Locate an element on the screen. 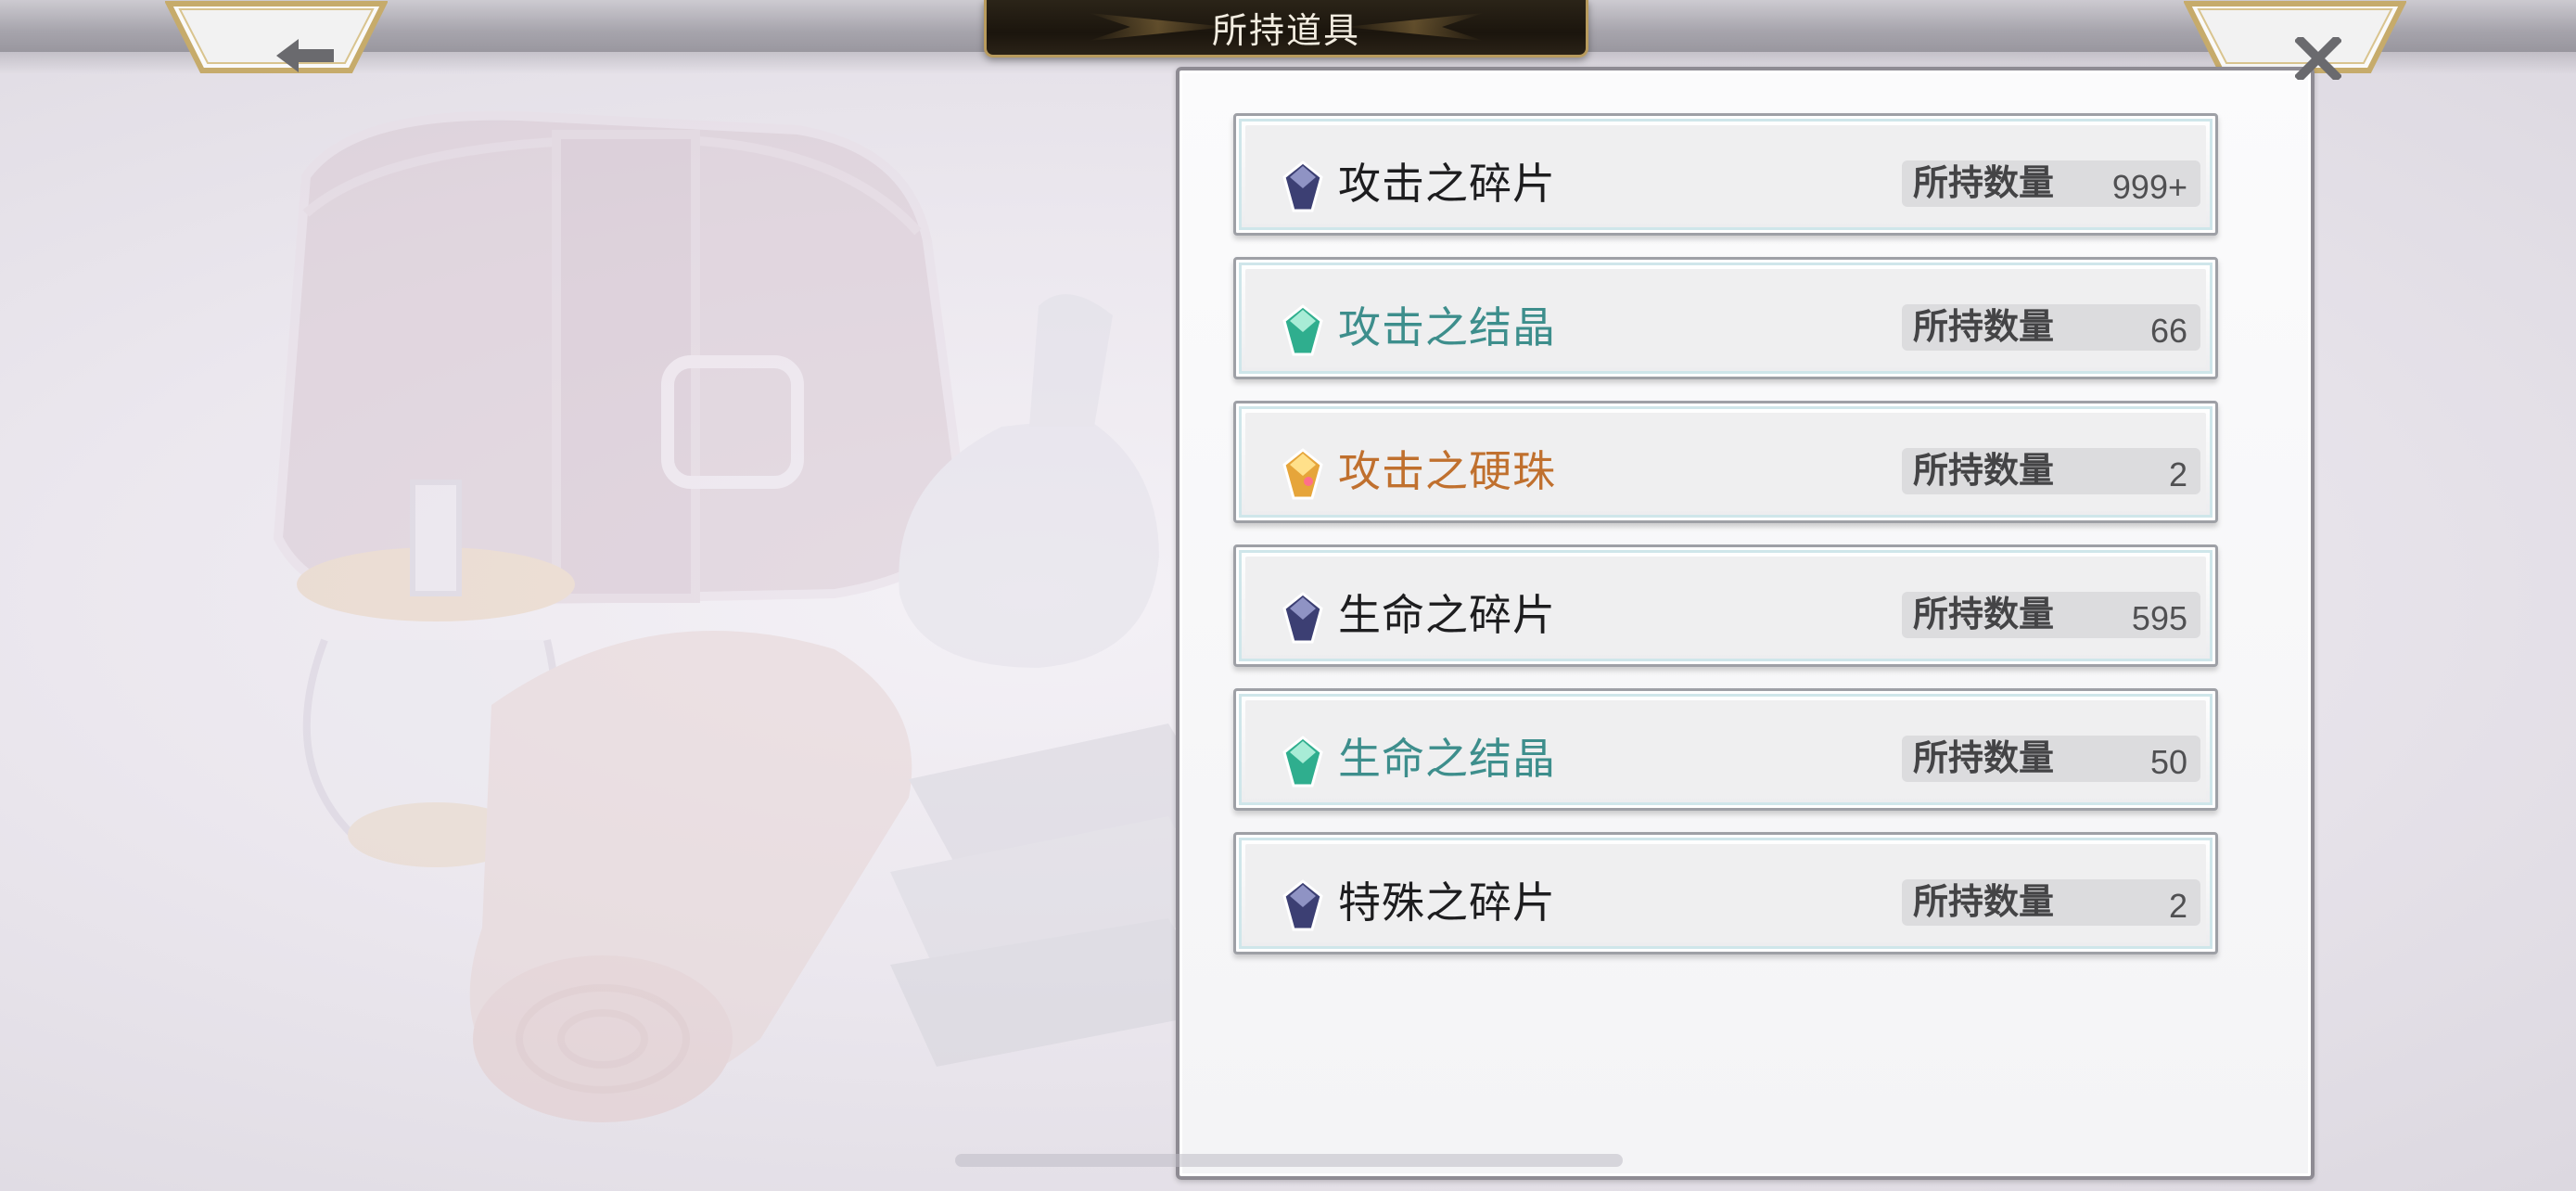 The width and height of the screenshot is (2576, 1191). count-box: 所持数量 595 is located at coordinates (2051, 615).